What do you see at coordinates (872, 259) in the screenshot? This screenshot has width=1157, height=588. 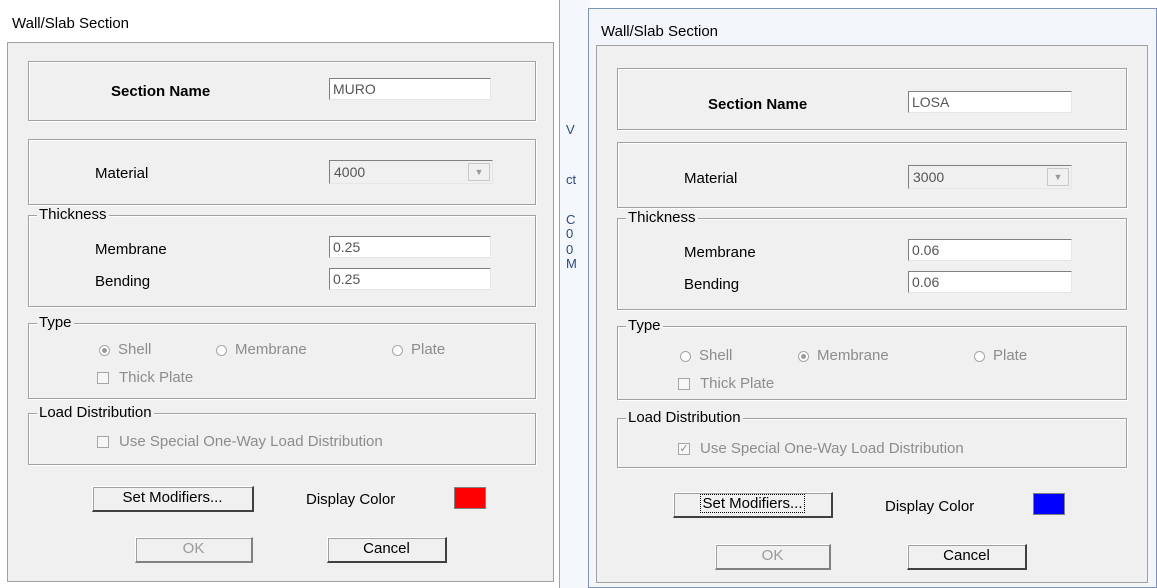 I see `thickness-group: Thickness Membrane 0.06 Bending 0.06` at bounding box center [872, 259].